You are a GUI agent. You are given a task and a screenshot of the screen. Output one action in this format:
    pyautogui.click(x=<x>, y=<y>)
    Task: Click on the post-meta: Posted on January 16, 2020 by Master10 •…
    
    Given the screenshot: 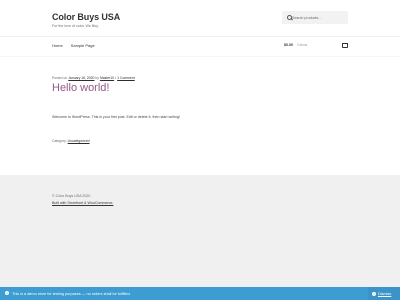 What is the action you would take?
    pyautogui.click(x=93, y=78)
    